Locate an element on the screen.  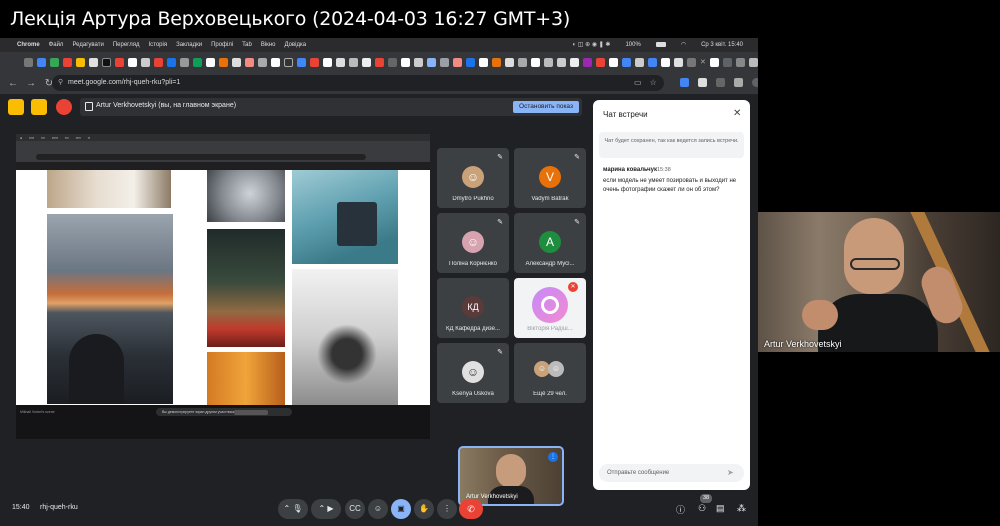
menu-item-view: Перегляд is located at coordinates (126, 45).